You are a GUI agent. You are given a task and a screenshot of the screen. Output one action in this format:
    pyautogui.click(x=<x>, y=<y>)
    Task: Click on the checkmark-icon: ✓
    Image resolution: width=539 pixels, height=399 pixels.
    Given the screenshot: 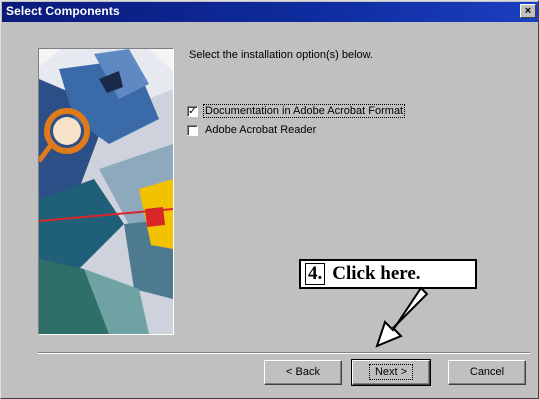 What is the action you would take?
    pyautogui.click(x=192, y=111)
    